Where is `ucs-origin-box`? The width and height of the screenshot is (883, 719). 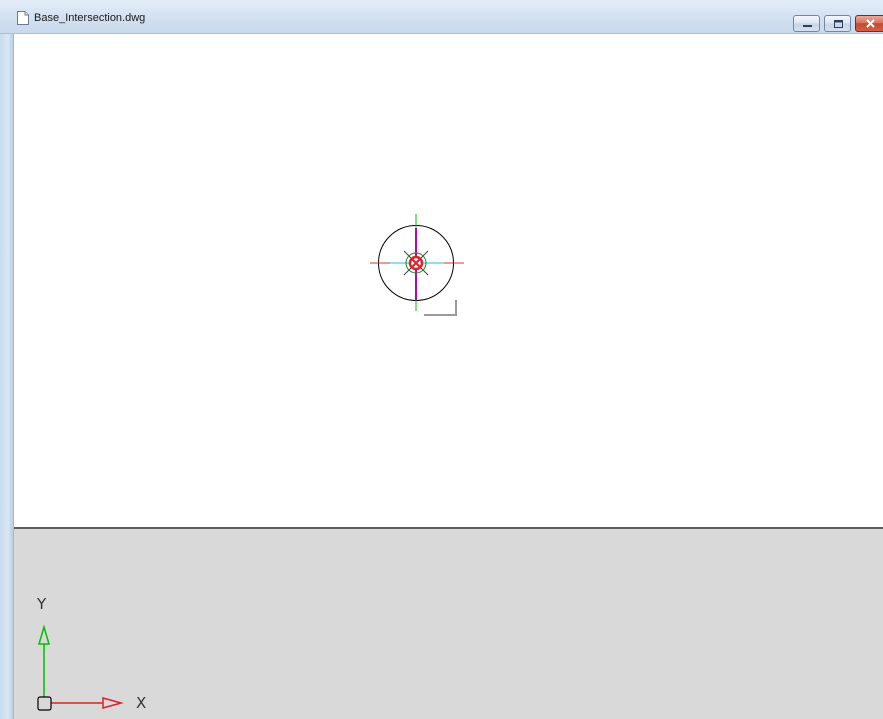 ucs-origin-box is located at coordinates (44, 703).